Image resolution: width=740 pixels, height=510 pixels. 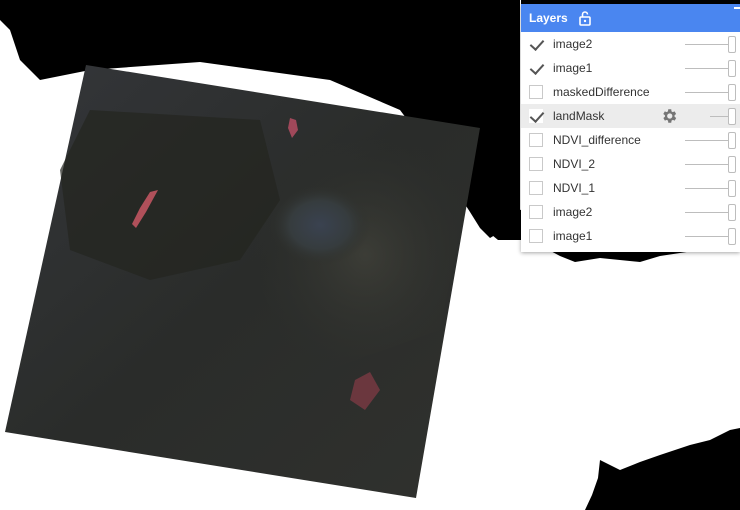 What do you see at coordinates (737, 10) in the screenshot?
I see `collapse-icon` at bounding box center [737, 10].